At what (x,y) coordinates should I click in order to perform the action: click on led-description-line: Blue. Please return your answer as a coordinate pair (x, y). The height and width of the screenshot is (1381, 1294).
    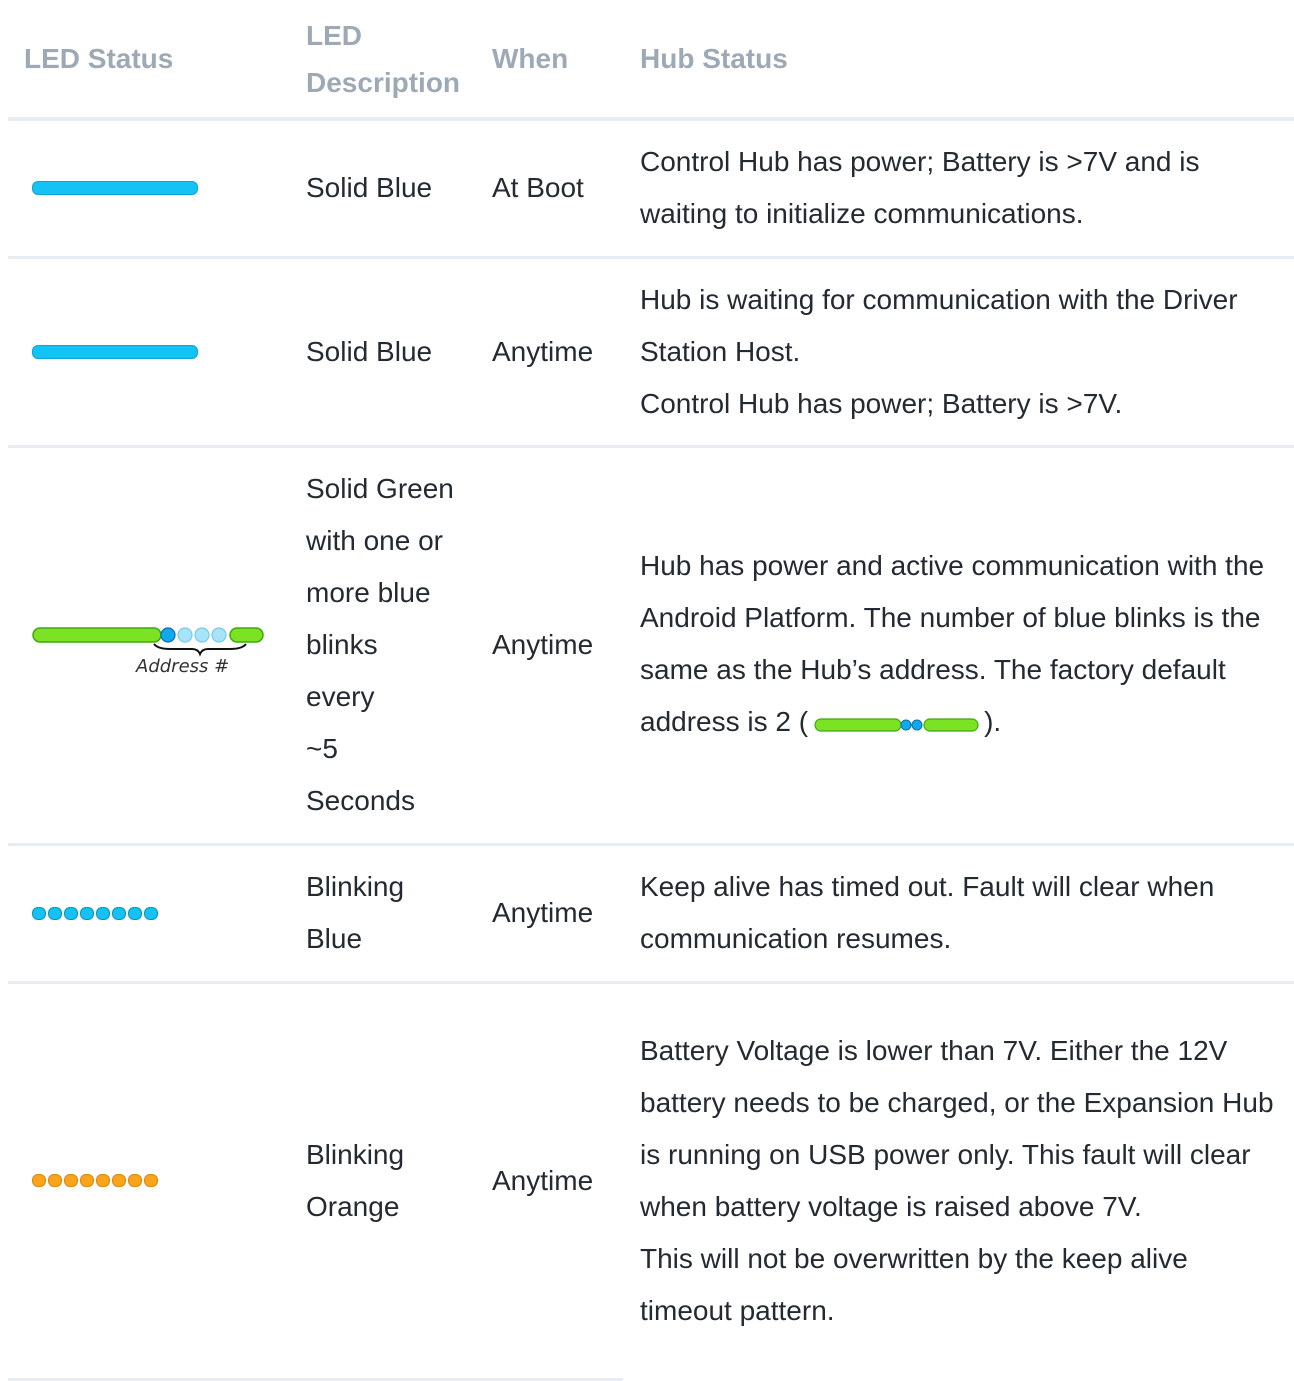
    Looking at the image, I should click on (334, 938).